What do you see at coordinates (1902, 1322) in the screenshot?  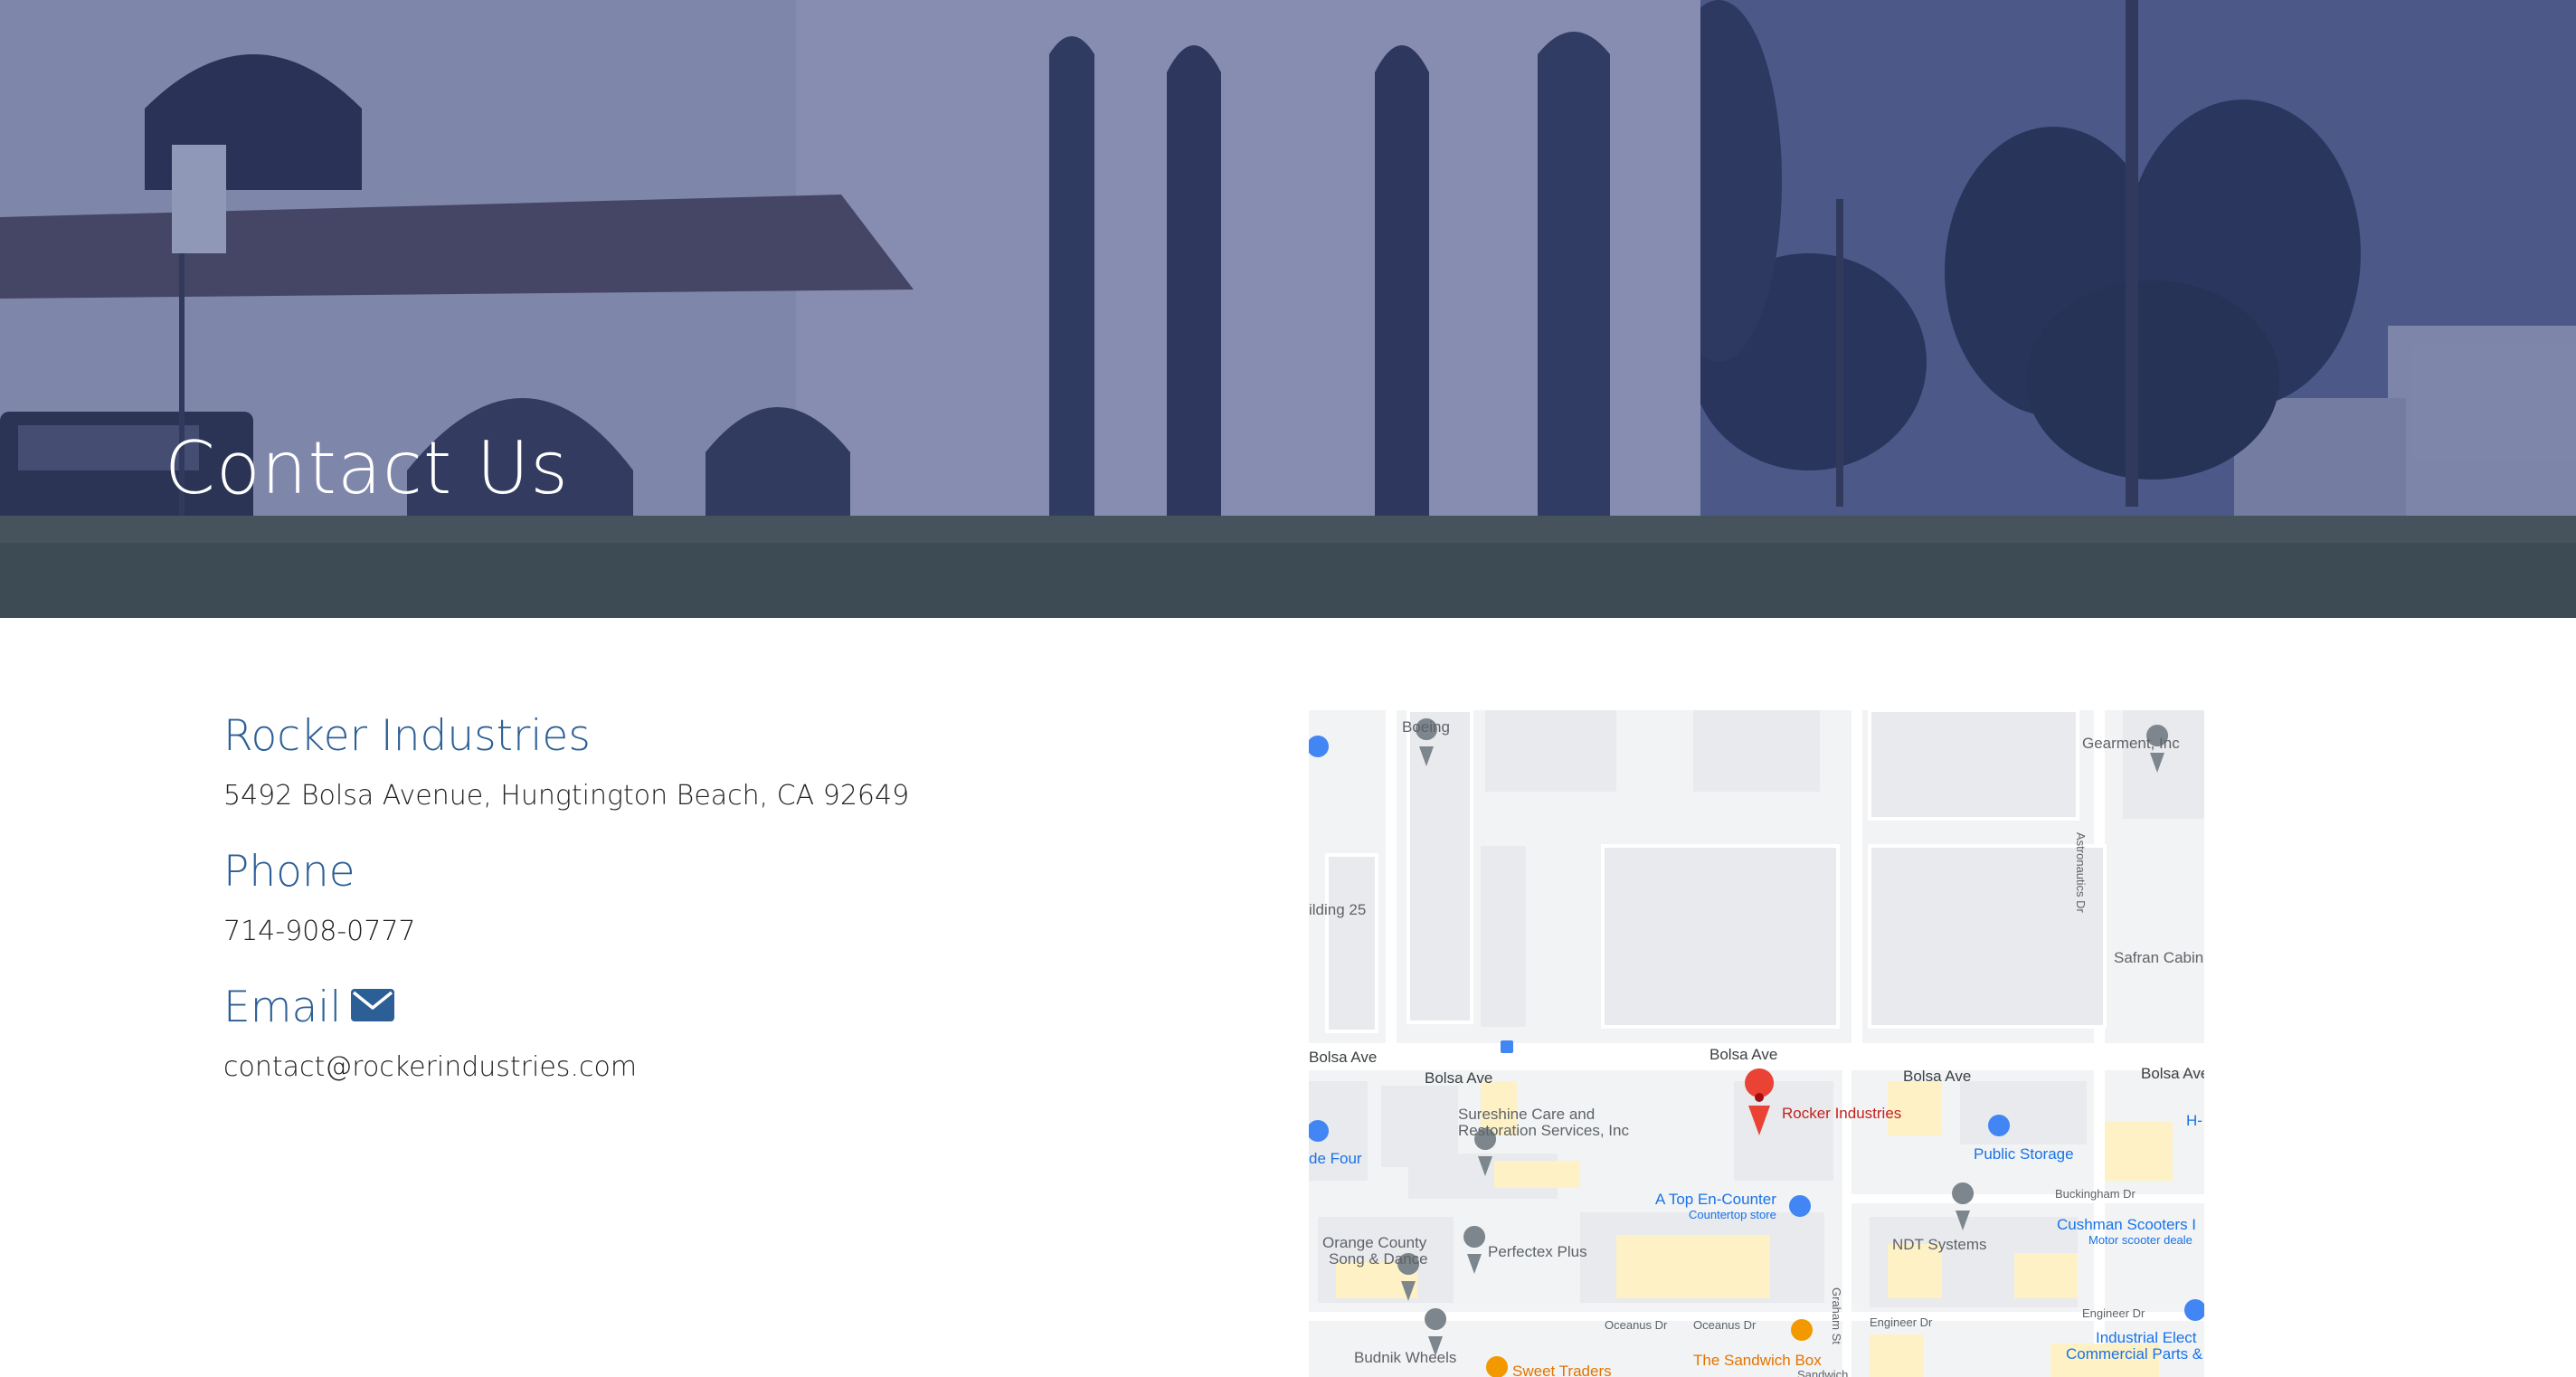 I see `map-road-engineer-1: Engineer Dr` at bounding box center [1902, 1322].